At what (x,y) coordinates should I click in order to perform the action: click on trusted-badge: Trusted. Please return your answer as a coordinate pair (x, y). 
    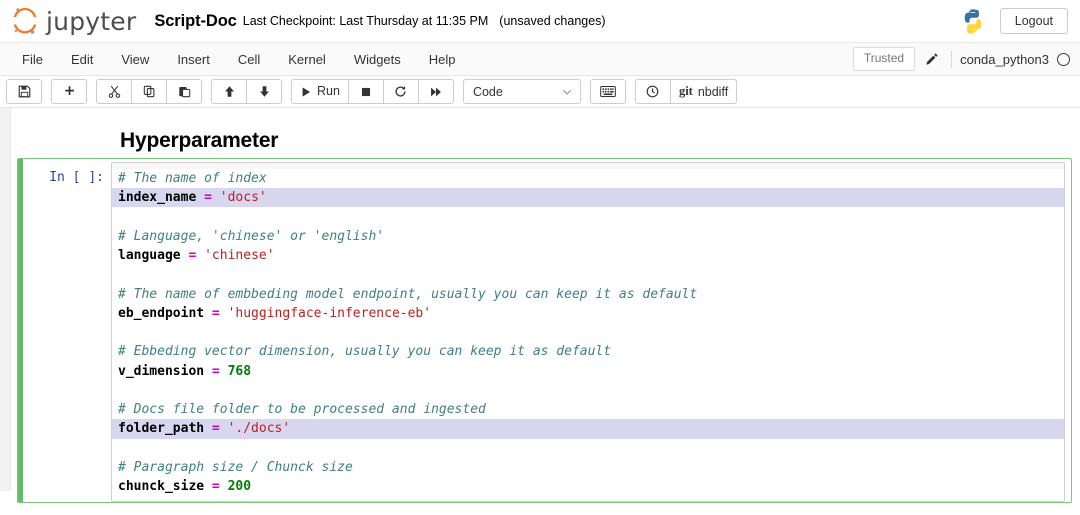
    Looking at the image, I should click on (884, 59).